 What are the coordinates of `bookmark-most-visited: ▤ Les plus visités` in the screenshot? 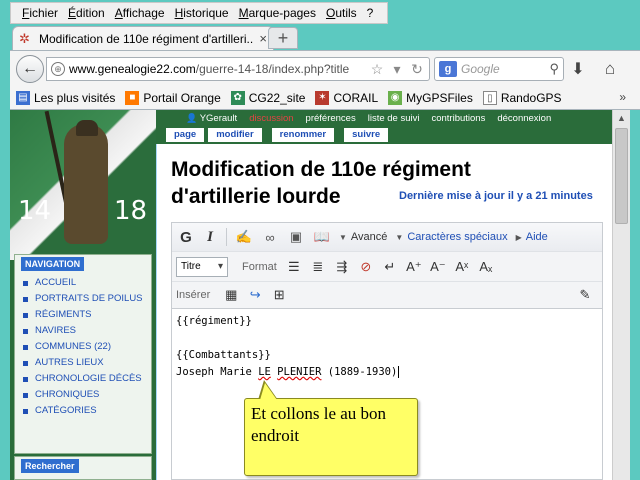 It's located at (65, 97).